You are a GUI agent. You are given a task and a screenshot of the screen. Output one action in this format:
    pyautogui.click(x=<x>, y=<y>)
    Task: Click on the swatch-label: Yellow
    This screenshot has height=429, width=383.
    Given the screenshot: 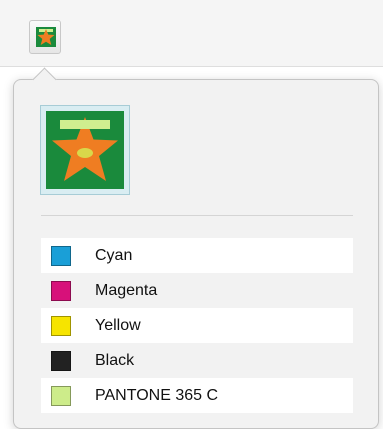 What is the action you would take?
    pyautogui.click(x=118, y=325)
    